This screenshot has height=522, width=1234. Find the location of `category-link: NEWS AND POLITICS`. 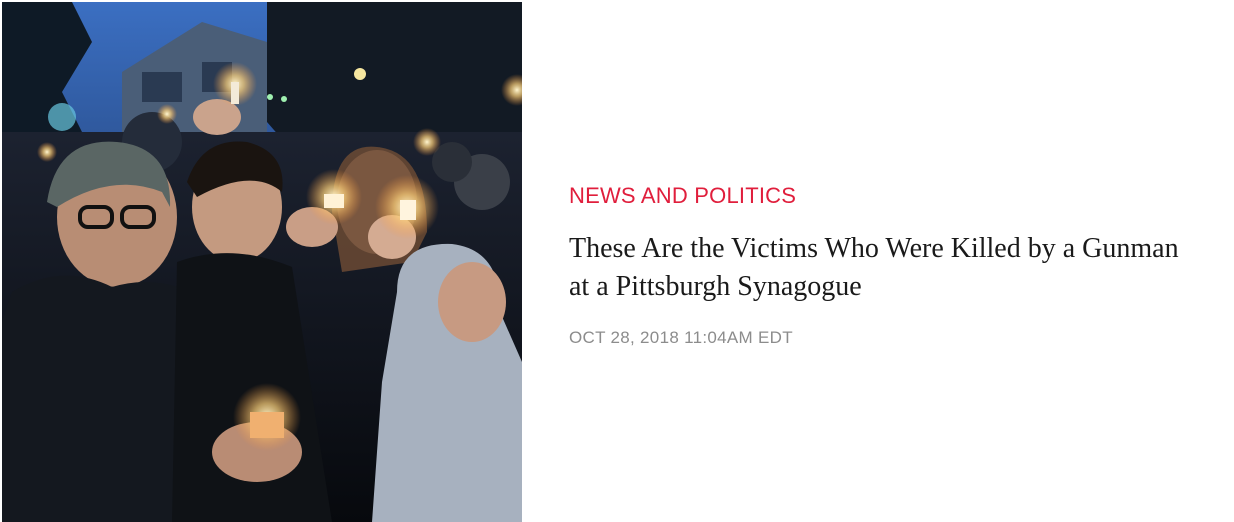

category-link: NEWS AND POLITICS is located at coordinates (682, 196).